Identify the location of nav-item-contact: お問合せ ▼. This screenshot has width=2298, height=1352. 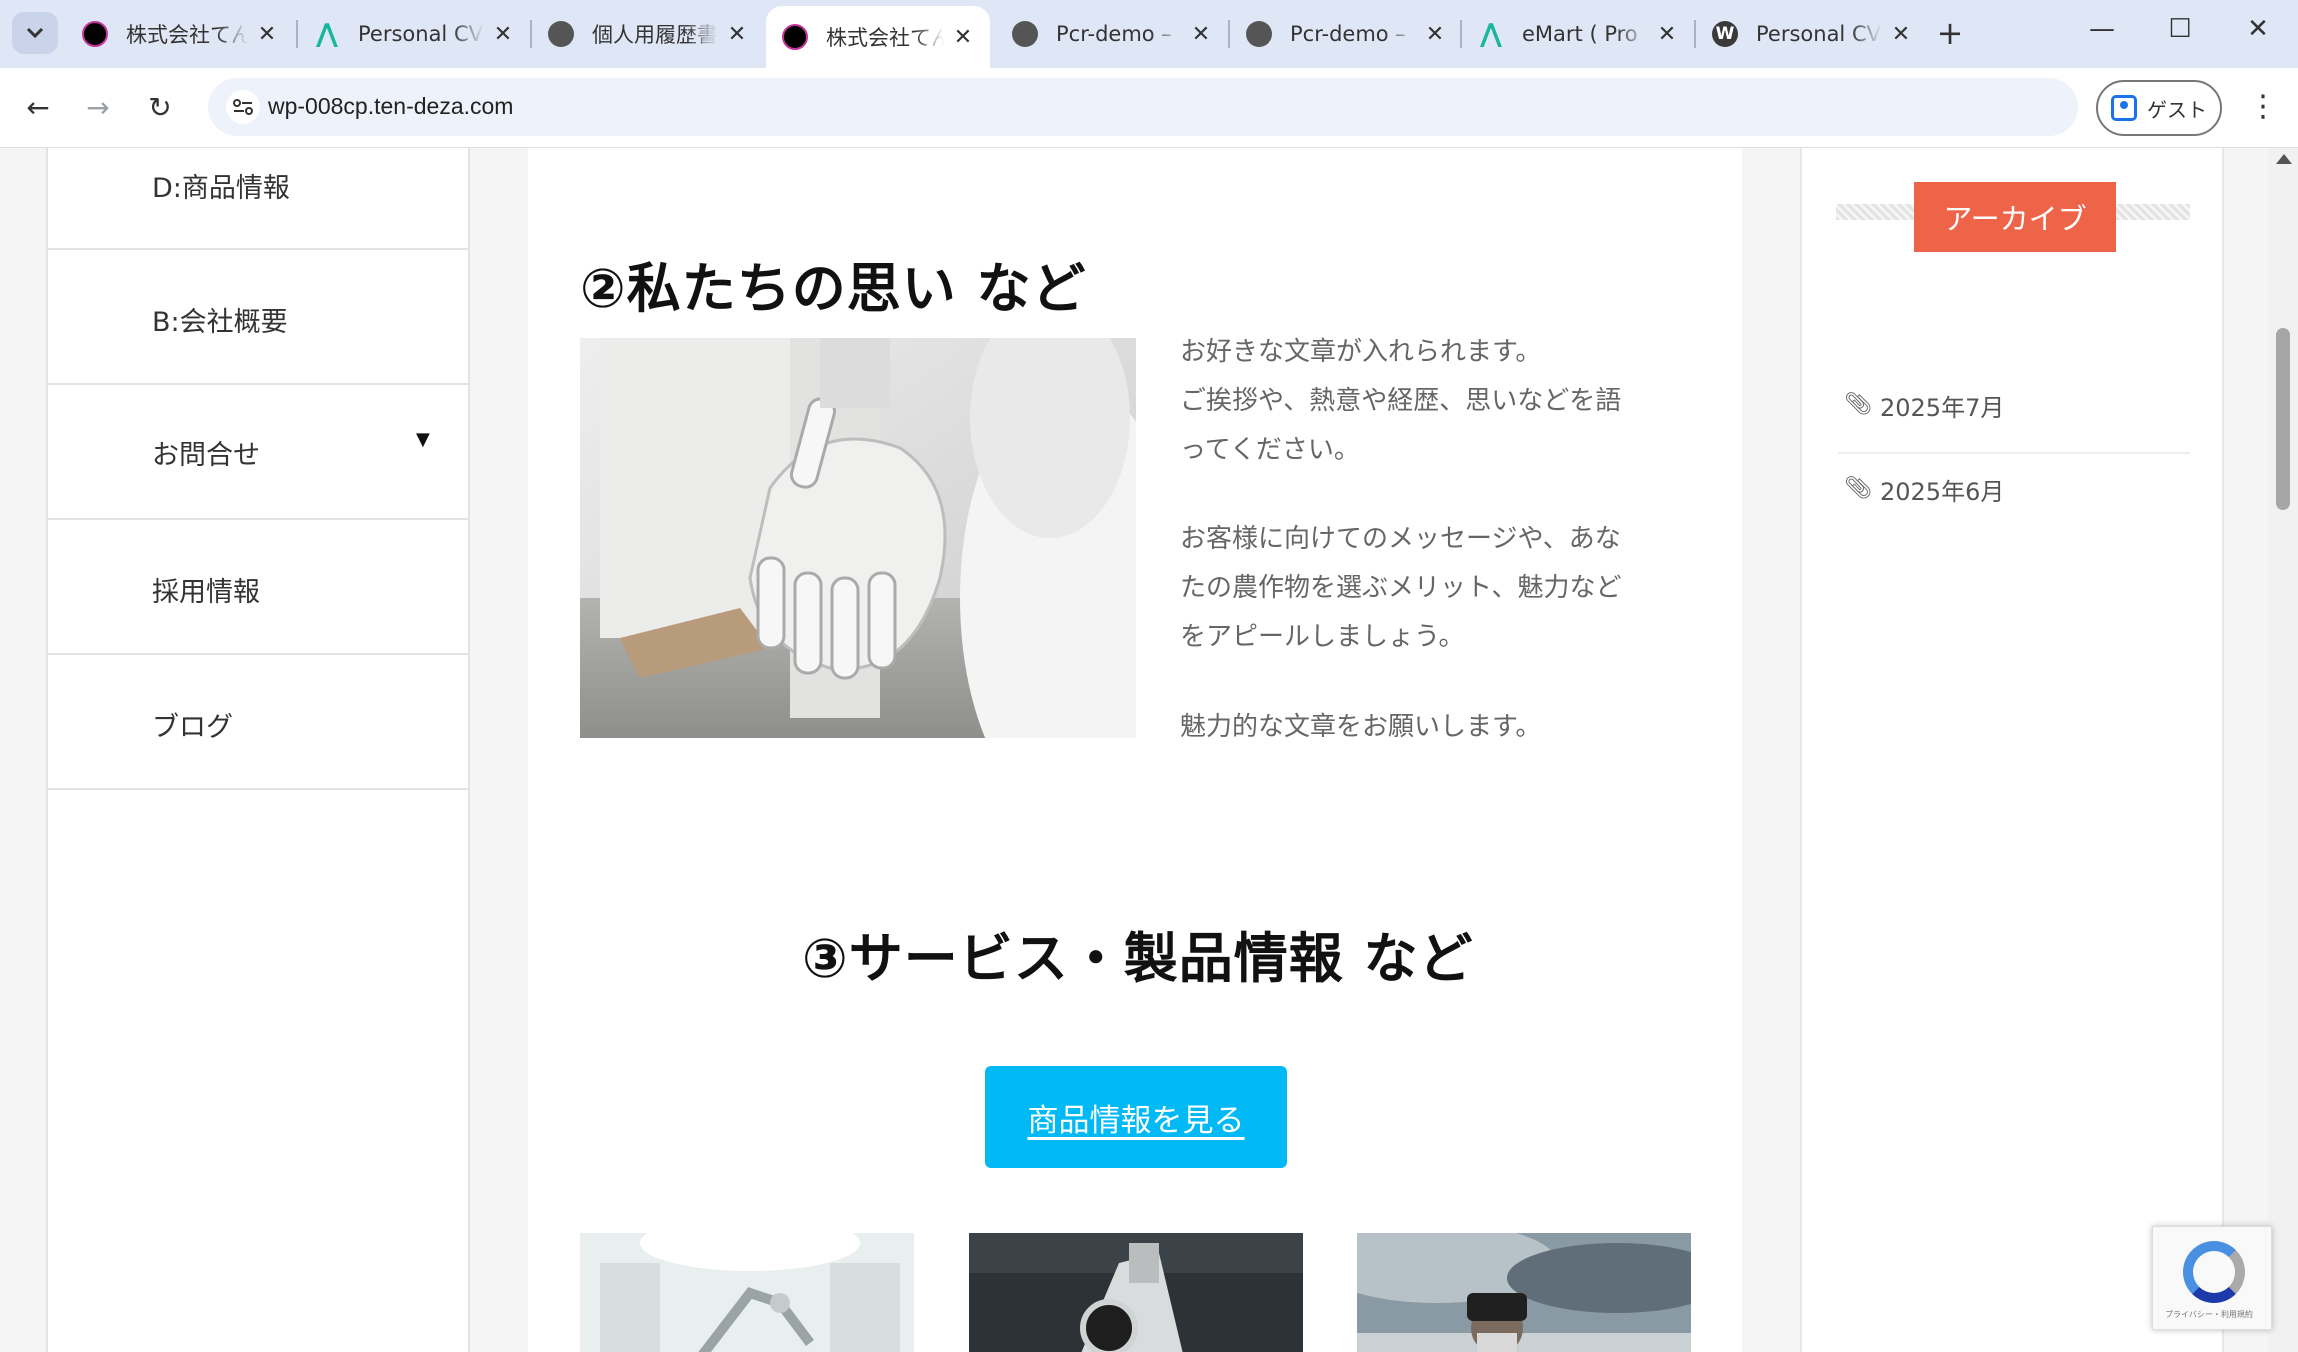
(258, 452).